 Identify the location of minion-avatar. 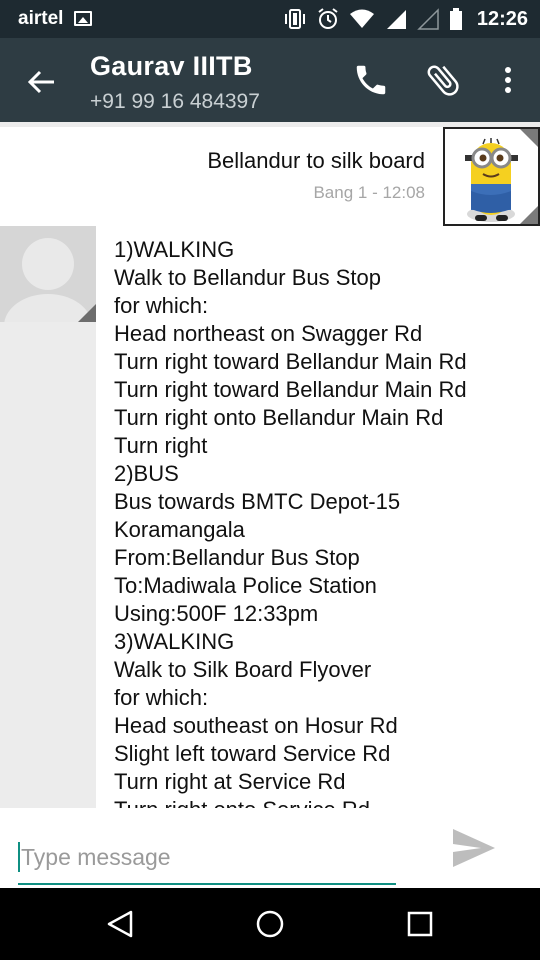
(491, 176).